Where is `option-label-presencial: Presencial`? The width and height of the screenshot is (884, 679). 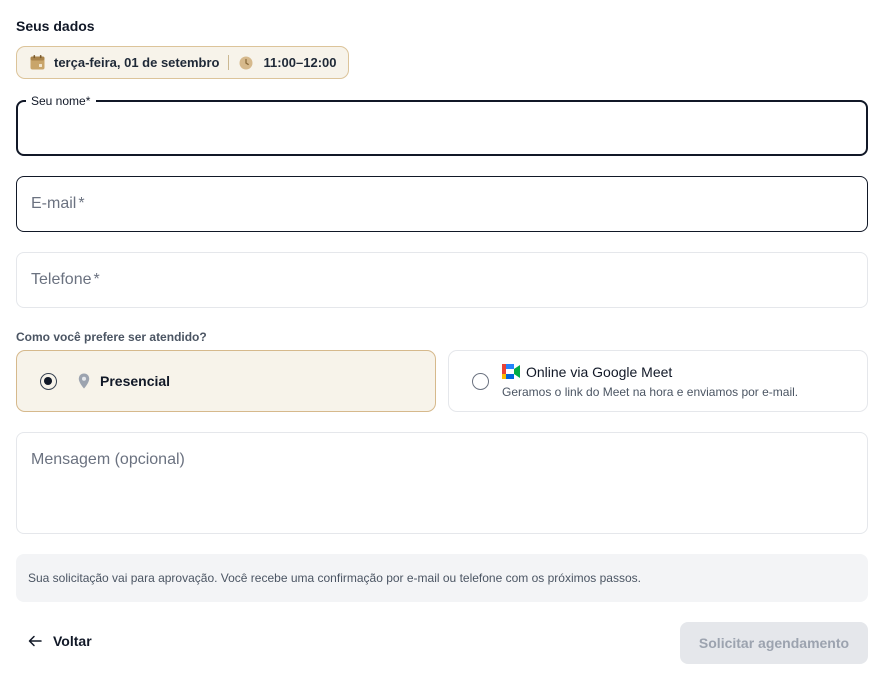 option-label-presencial: Presencial is located at coordinates (135, 381).